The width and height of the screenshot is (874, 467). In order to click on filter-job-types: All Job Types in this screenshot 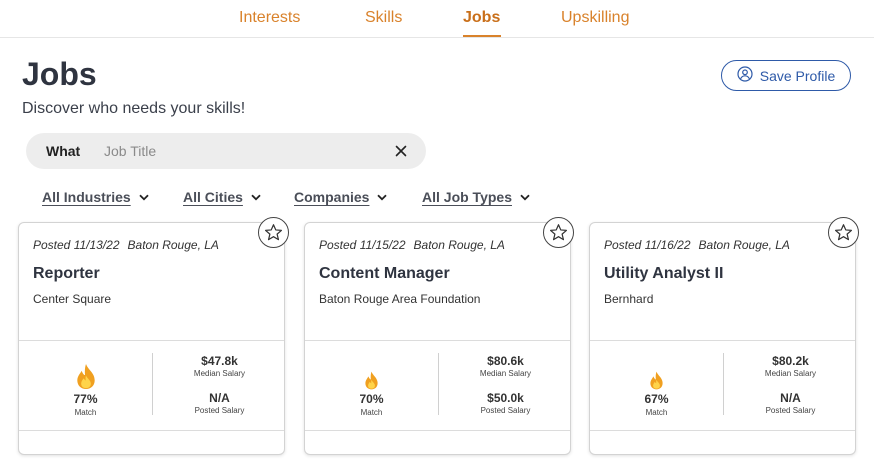, I will do `click(476, 197)`.